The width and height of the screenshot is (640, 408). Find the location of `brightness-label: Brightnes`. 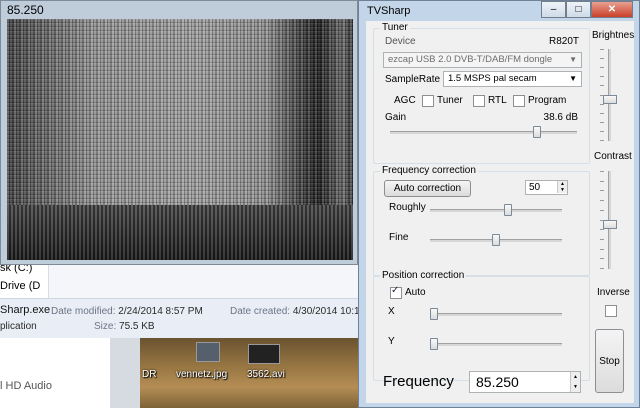

brightness-label: Brightnes is located at coordinates (613, 35).